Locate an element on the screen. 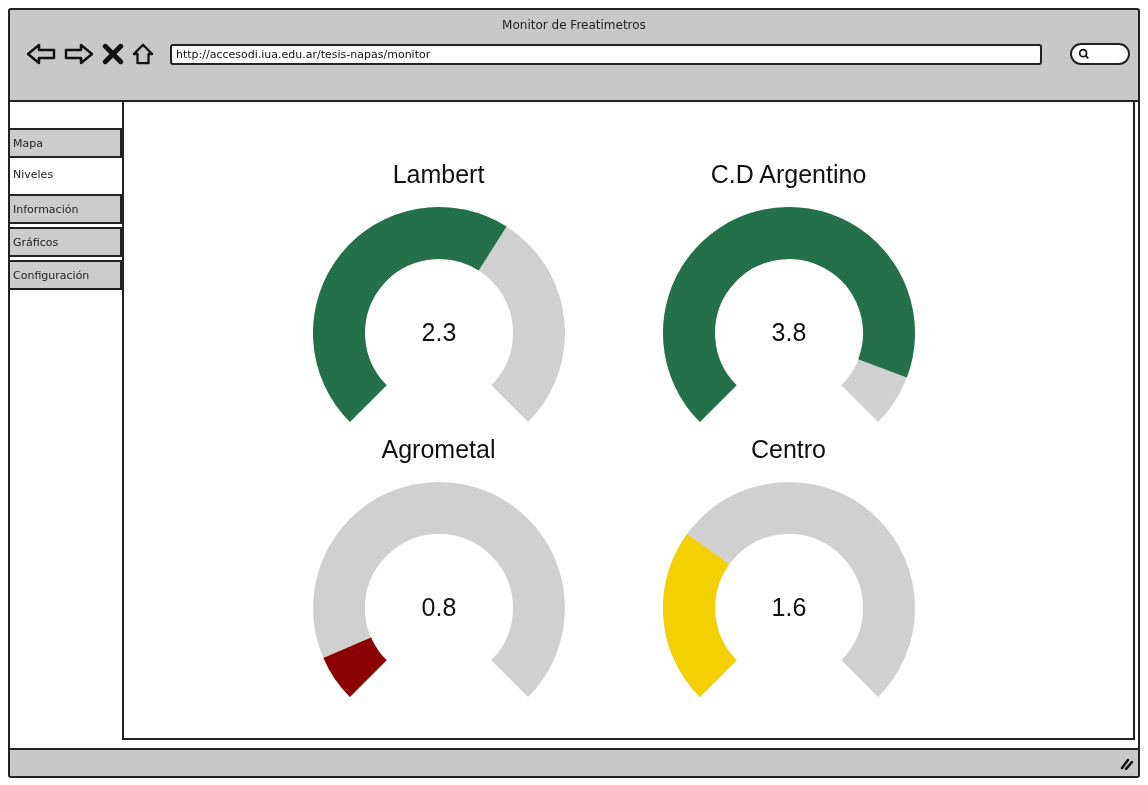 The height and width of the screenshot is (785, 1148). gauge-value: 0.8 is located at coordinates (438, 607).